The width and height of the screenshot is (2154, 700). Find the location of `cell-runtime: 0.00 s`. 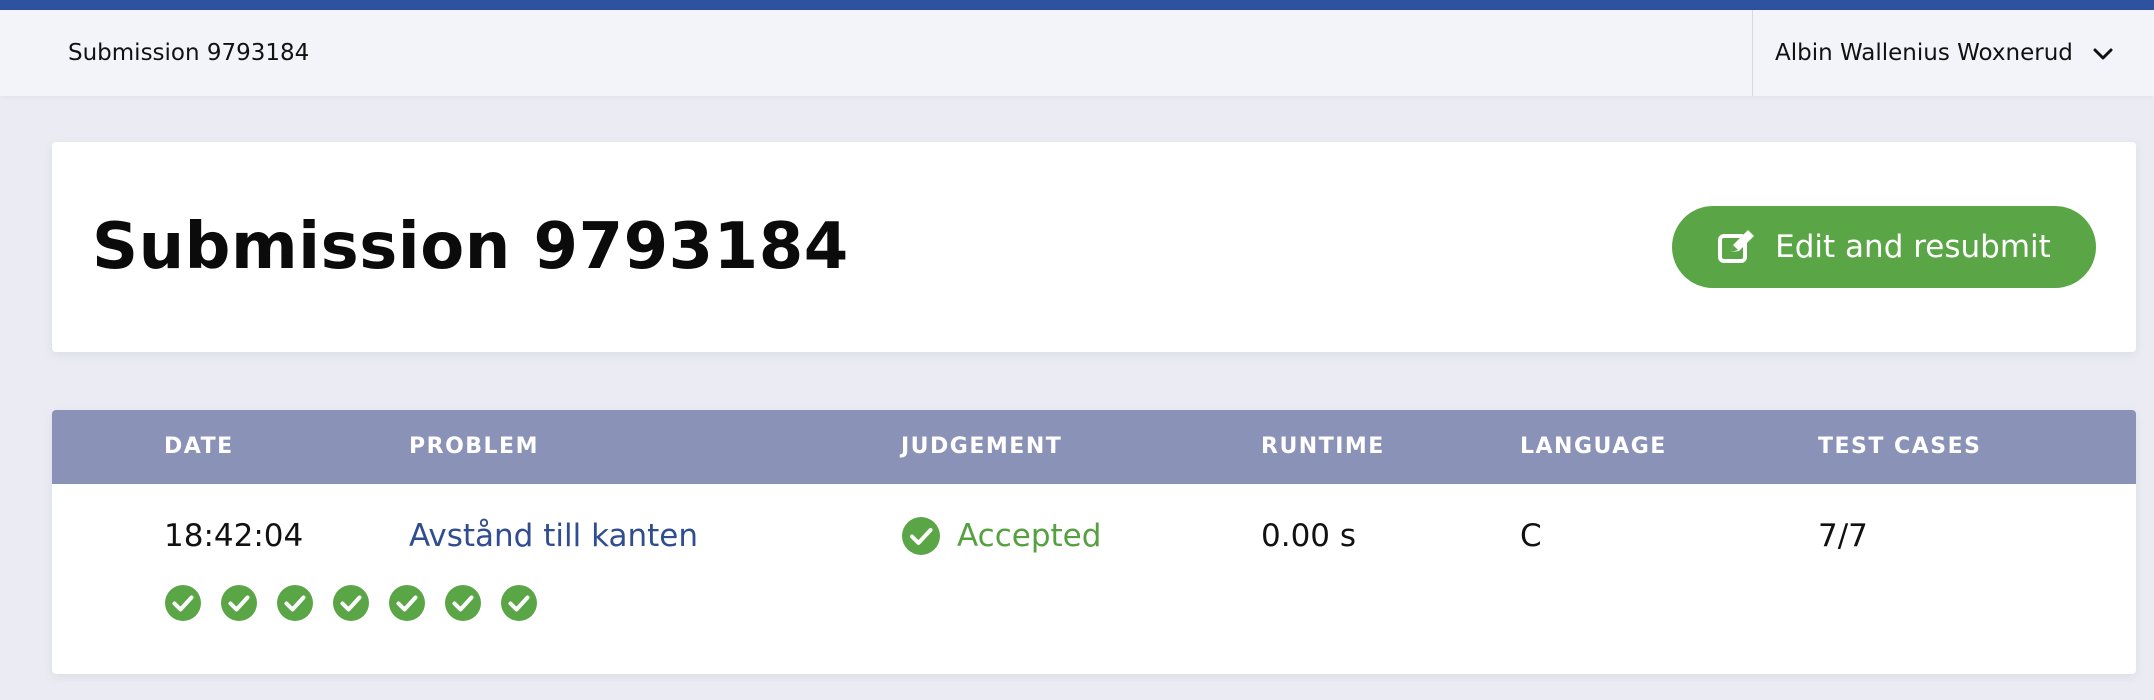

cell-runtime: 0.00 s is located at coordinates (1309, 536).